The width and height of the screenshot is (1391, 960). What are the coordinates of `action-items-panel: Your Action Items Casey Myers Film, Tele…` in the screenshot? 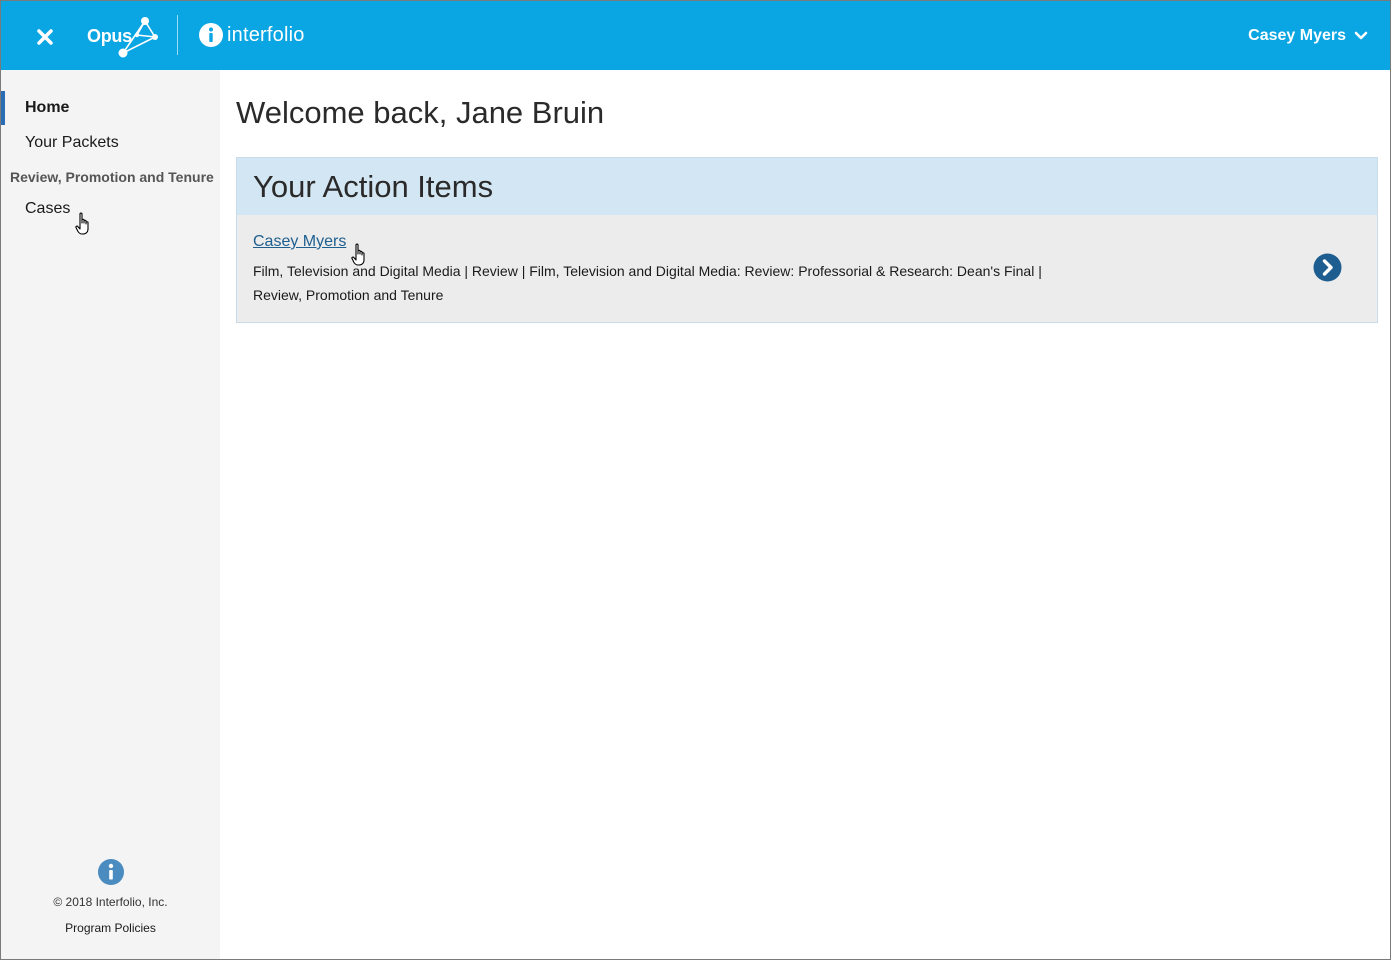 It's located at (807, 240).